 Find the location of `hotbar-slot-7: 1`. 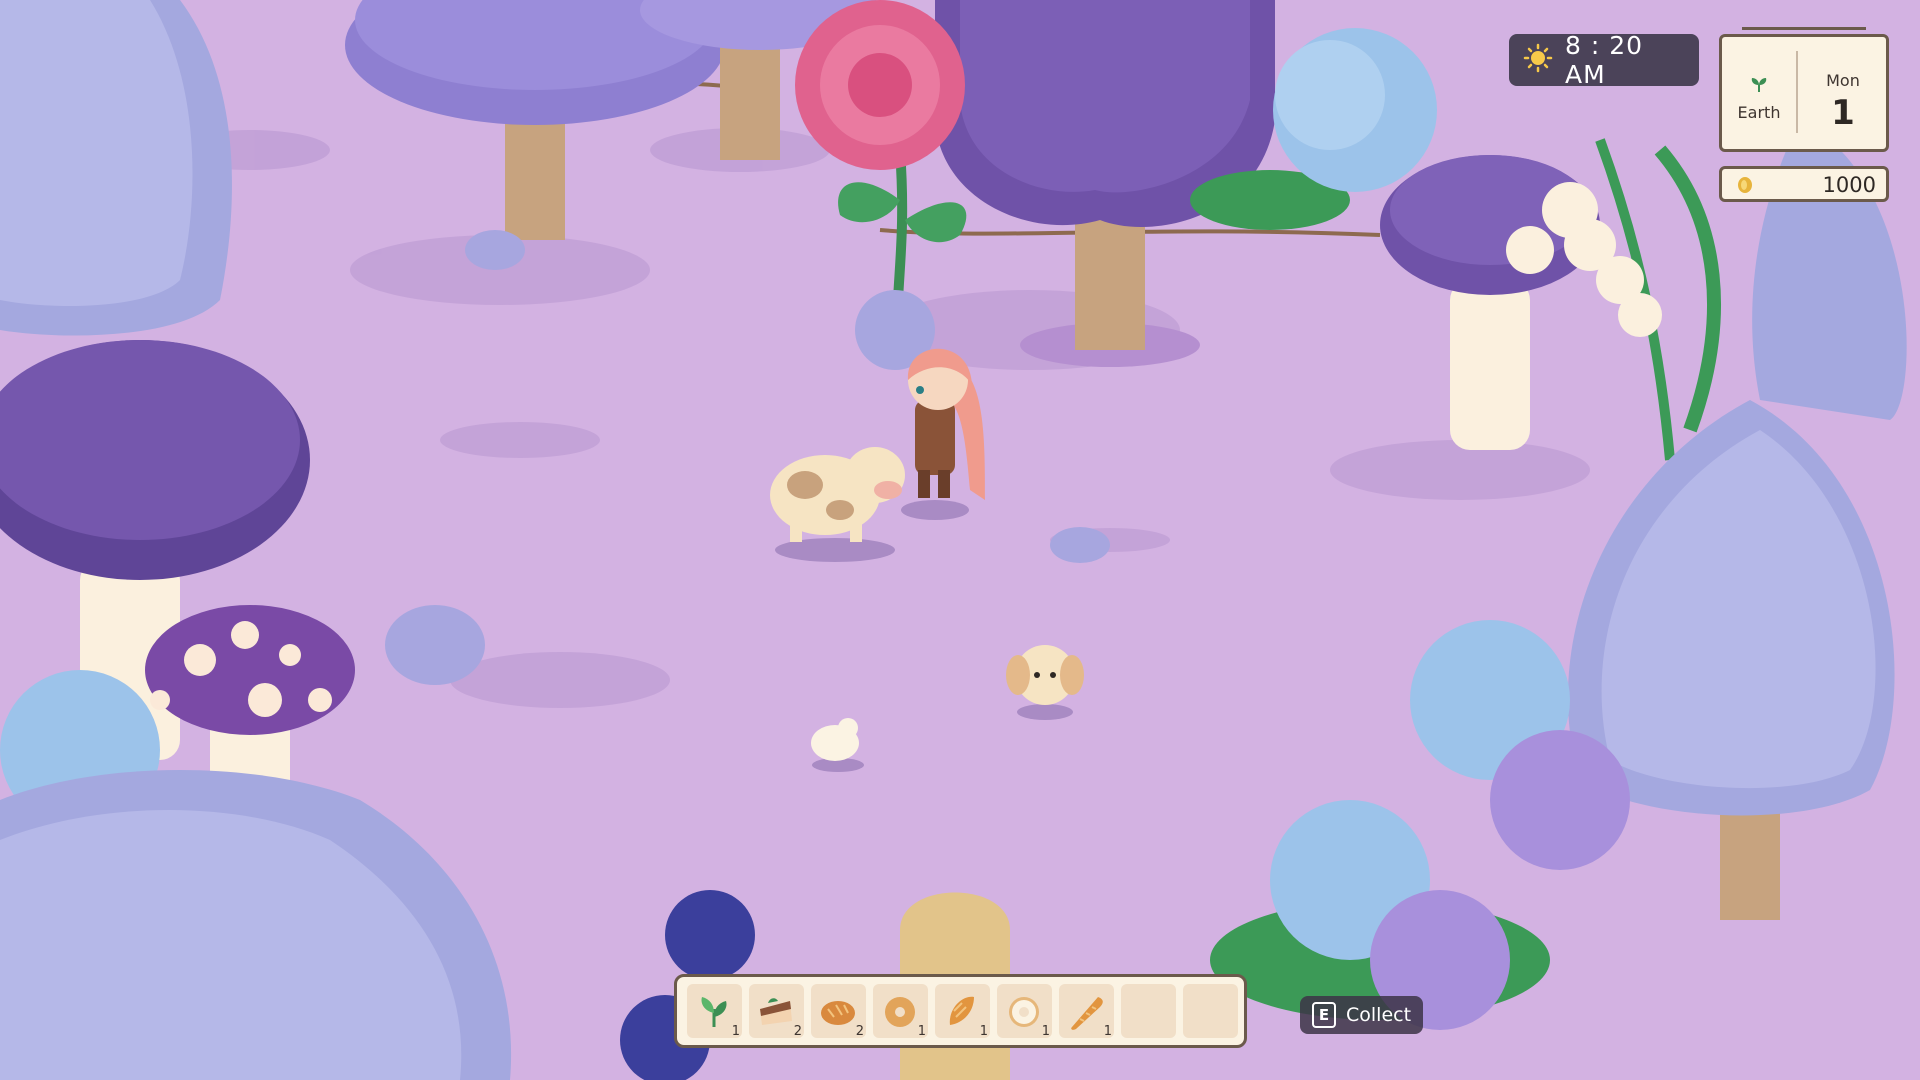

hotbar-slot-7: 1 is located at coordinates (1086, 1011).